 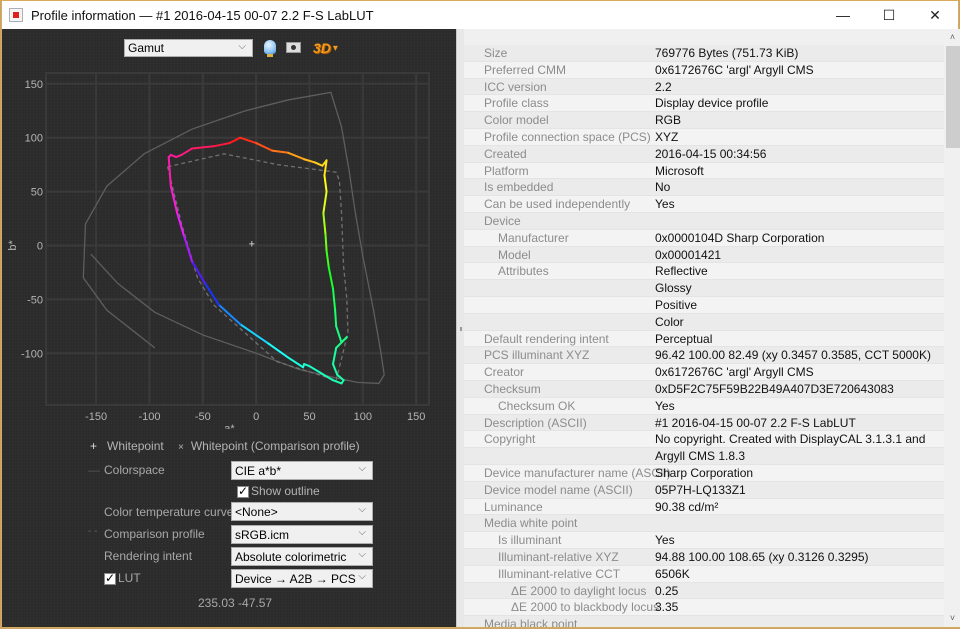 I want to click on info-row: Profile class Display device profile, so click(x=704, y=104).